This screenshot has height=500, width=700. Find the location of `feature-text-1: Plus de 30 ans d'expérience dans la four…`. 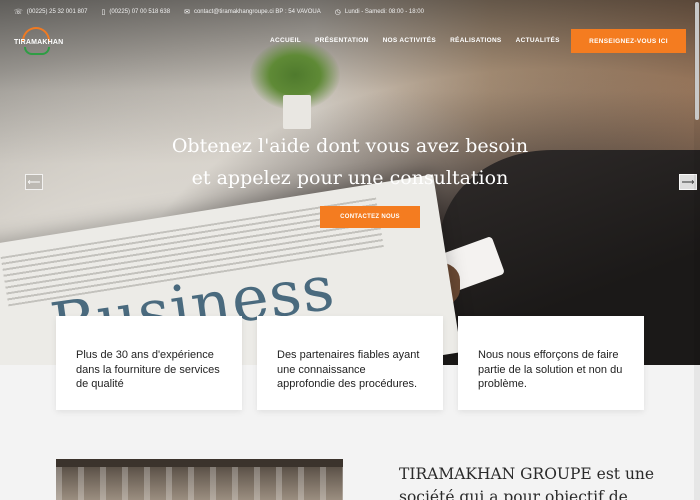

feature-text-1: Plus de 30 ans d'expérience dans la four… is located at coordinates (148, 369).